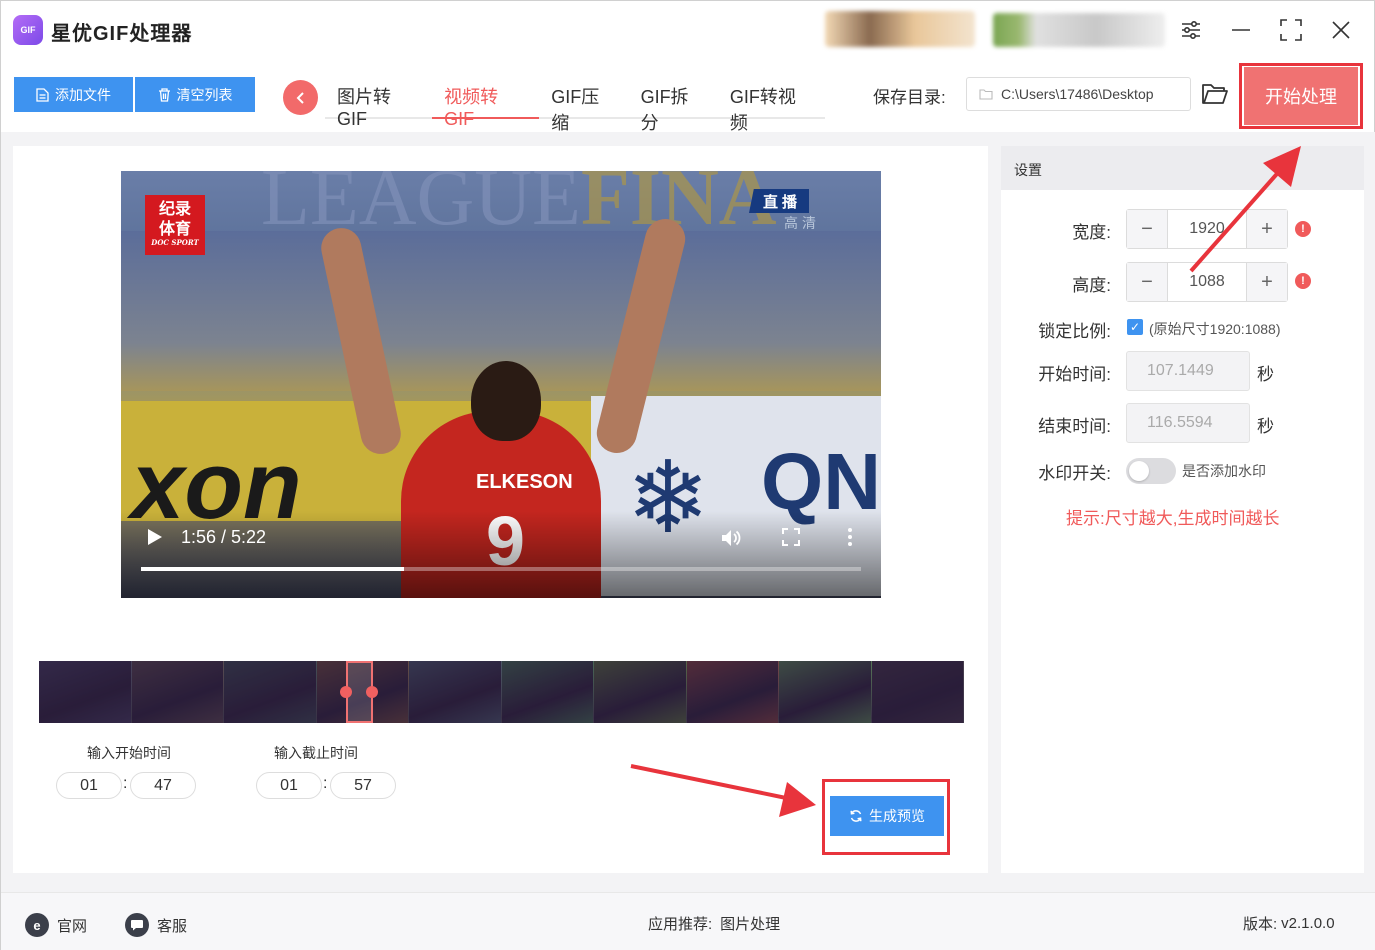 The width and height of the screenshot is (1375, 950). Describe the element at coordinates (1139, 471) in the screenshot. I see `watermark-toggle-knob` at that location.